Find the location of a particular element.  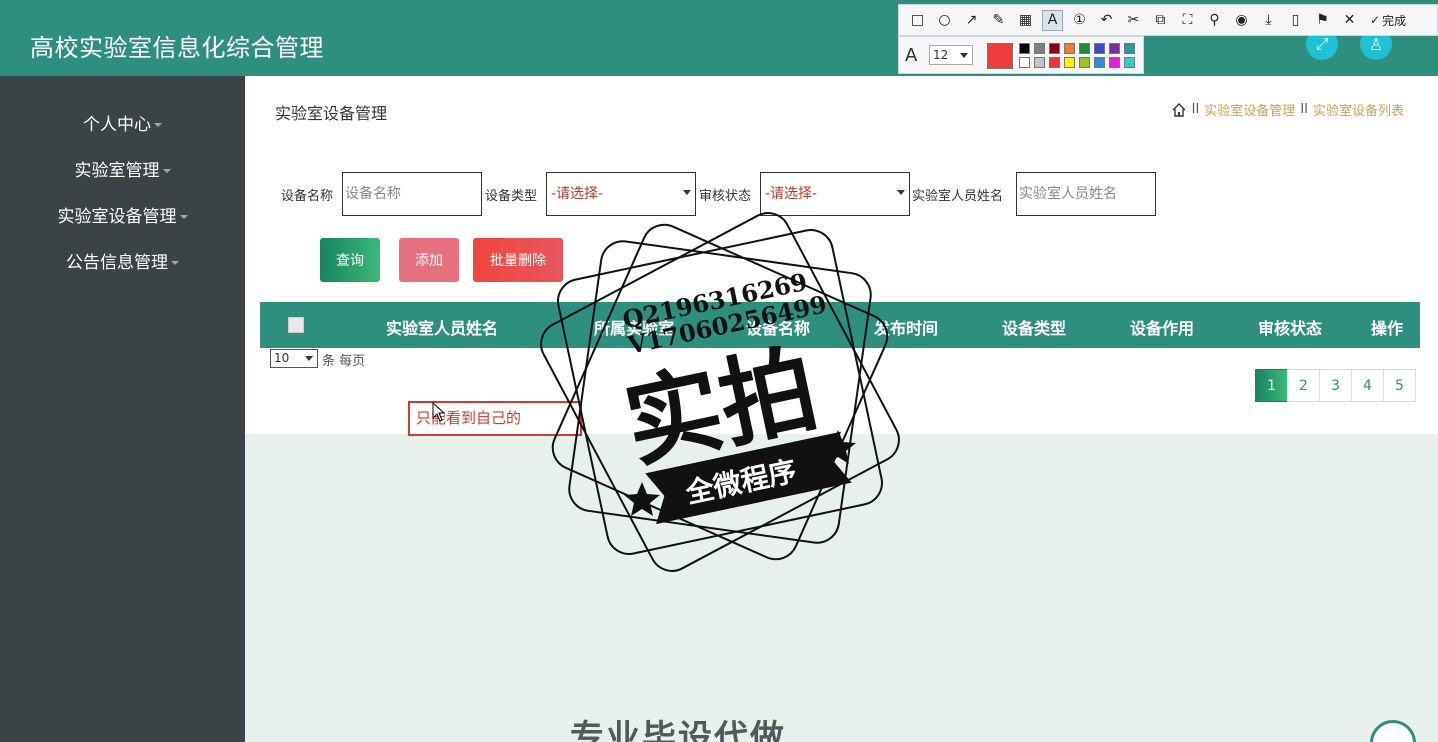

column-header: 设备作用 is located at coordinates (1162, 328).